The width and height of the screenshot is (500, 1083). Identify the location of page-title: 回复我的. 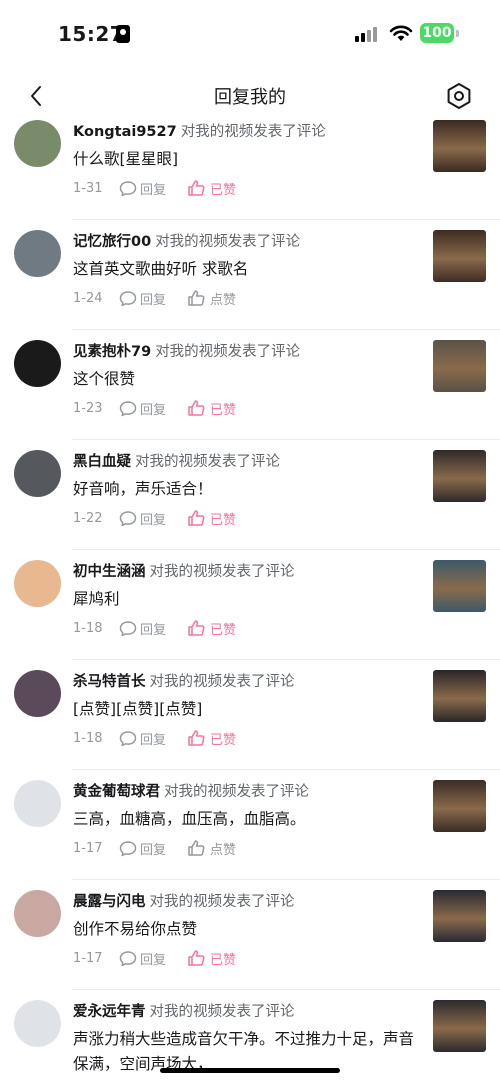
(250, 97).